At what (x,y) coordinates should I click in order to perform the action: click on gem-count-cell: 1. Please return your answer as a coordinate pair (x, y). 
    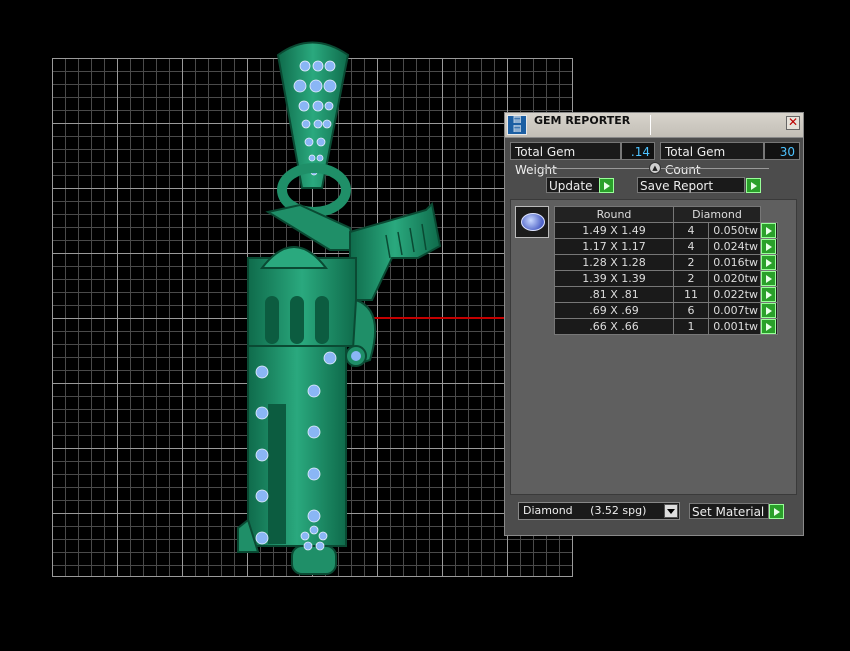
    Looking at the image, I should click on (691, 326).